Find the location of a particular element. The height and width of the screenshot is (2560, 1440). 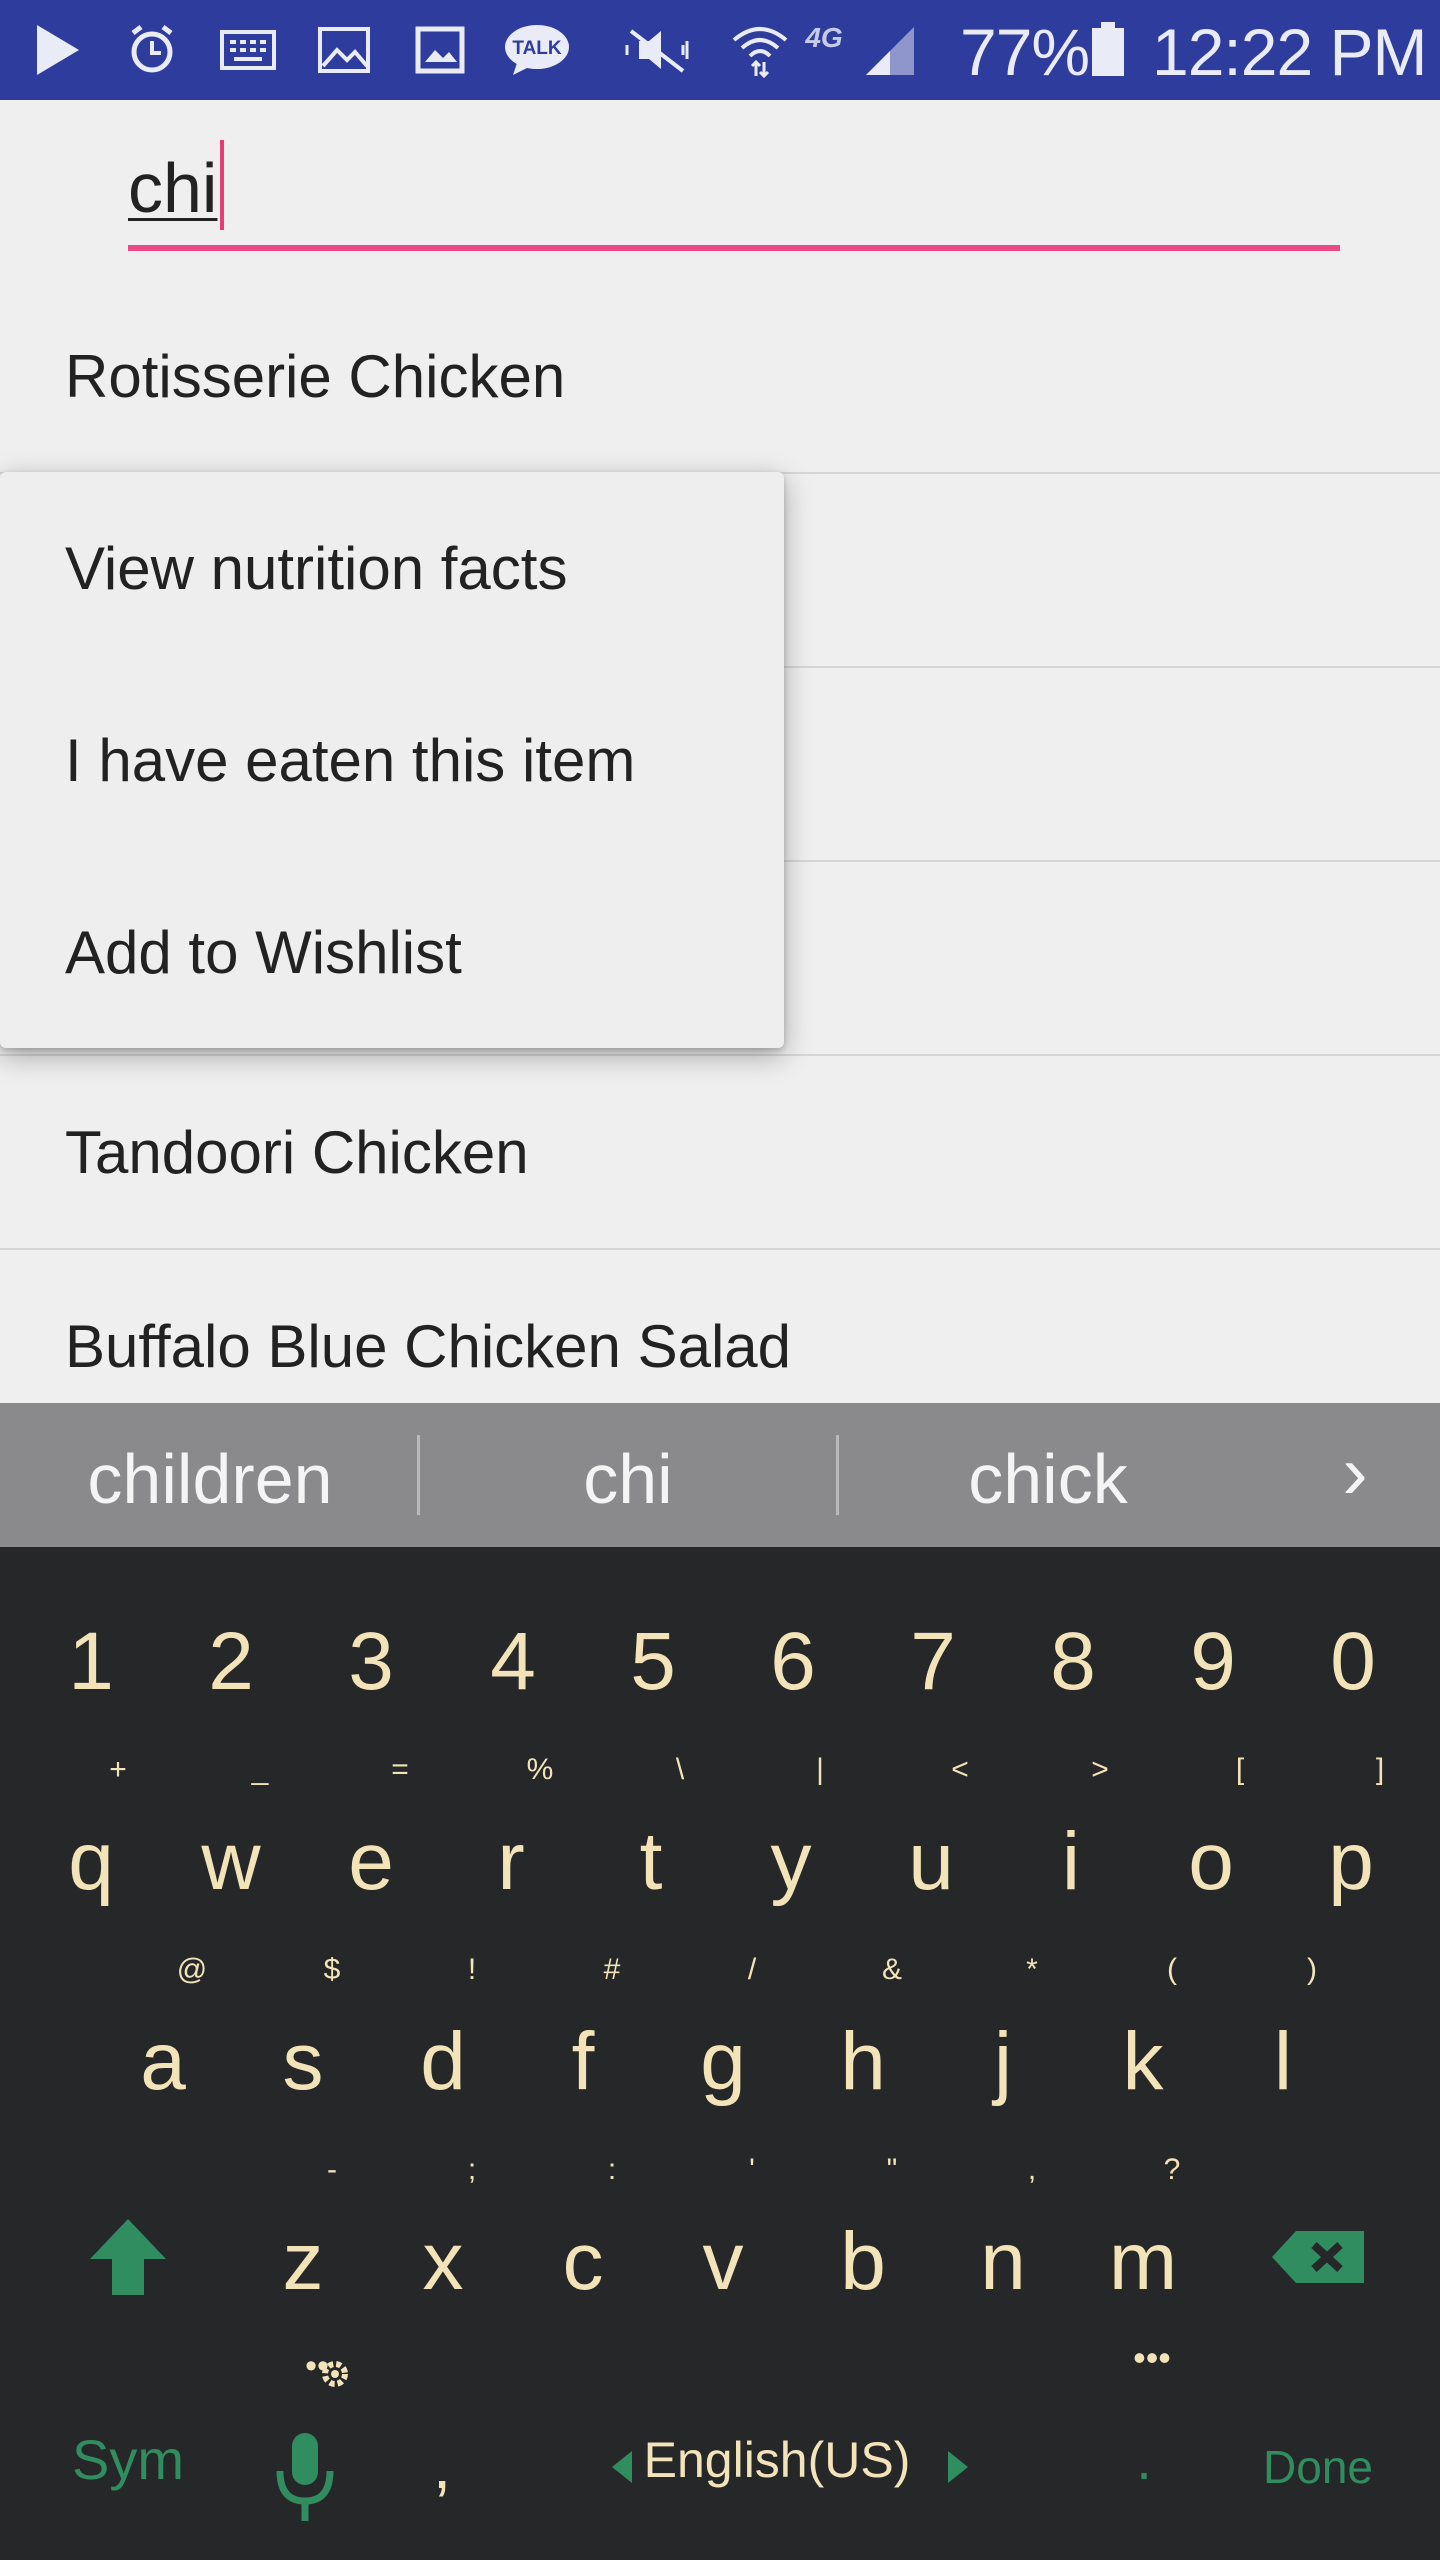

hint: ] is located at coordinates (1380, 1769).